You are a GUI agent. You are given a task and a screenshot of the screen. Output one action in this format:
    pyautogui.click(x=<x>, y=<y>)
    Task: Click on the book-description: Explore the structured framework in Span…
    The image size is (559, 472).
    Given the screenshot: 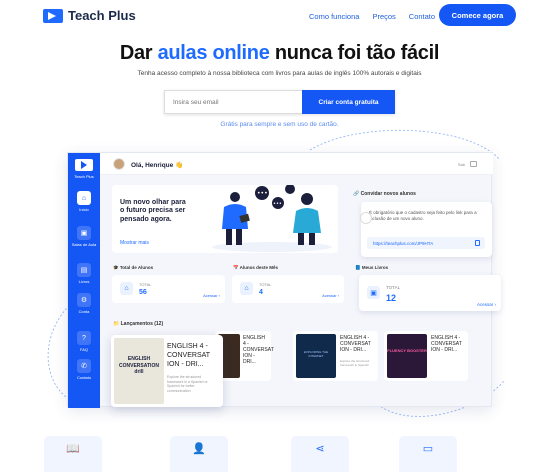 What is the action you would take?
    pyautogui.click(x=355, y=363)
    